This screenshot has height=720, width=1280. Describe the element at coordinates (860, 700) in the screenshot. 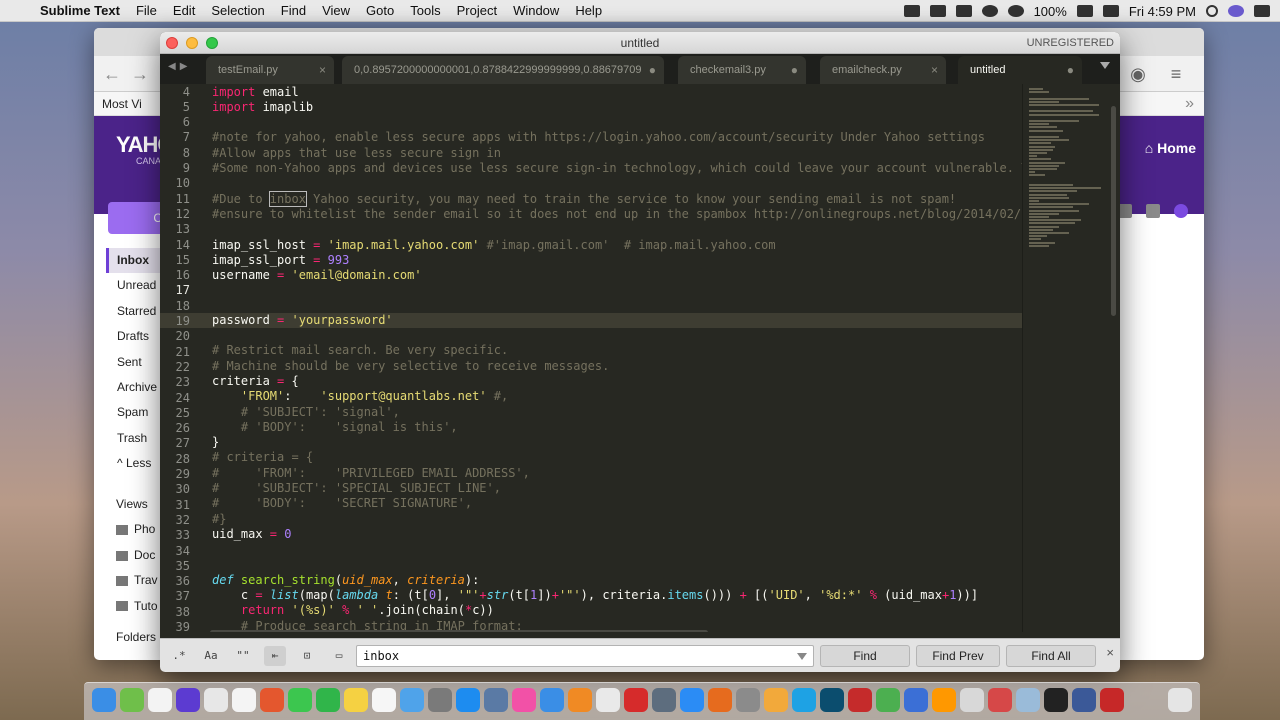

I see `filezilla-icon` at that location.